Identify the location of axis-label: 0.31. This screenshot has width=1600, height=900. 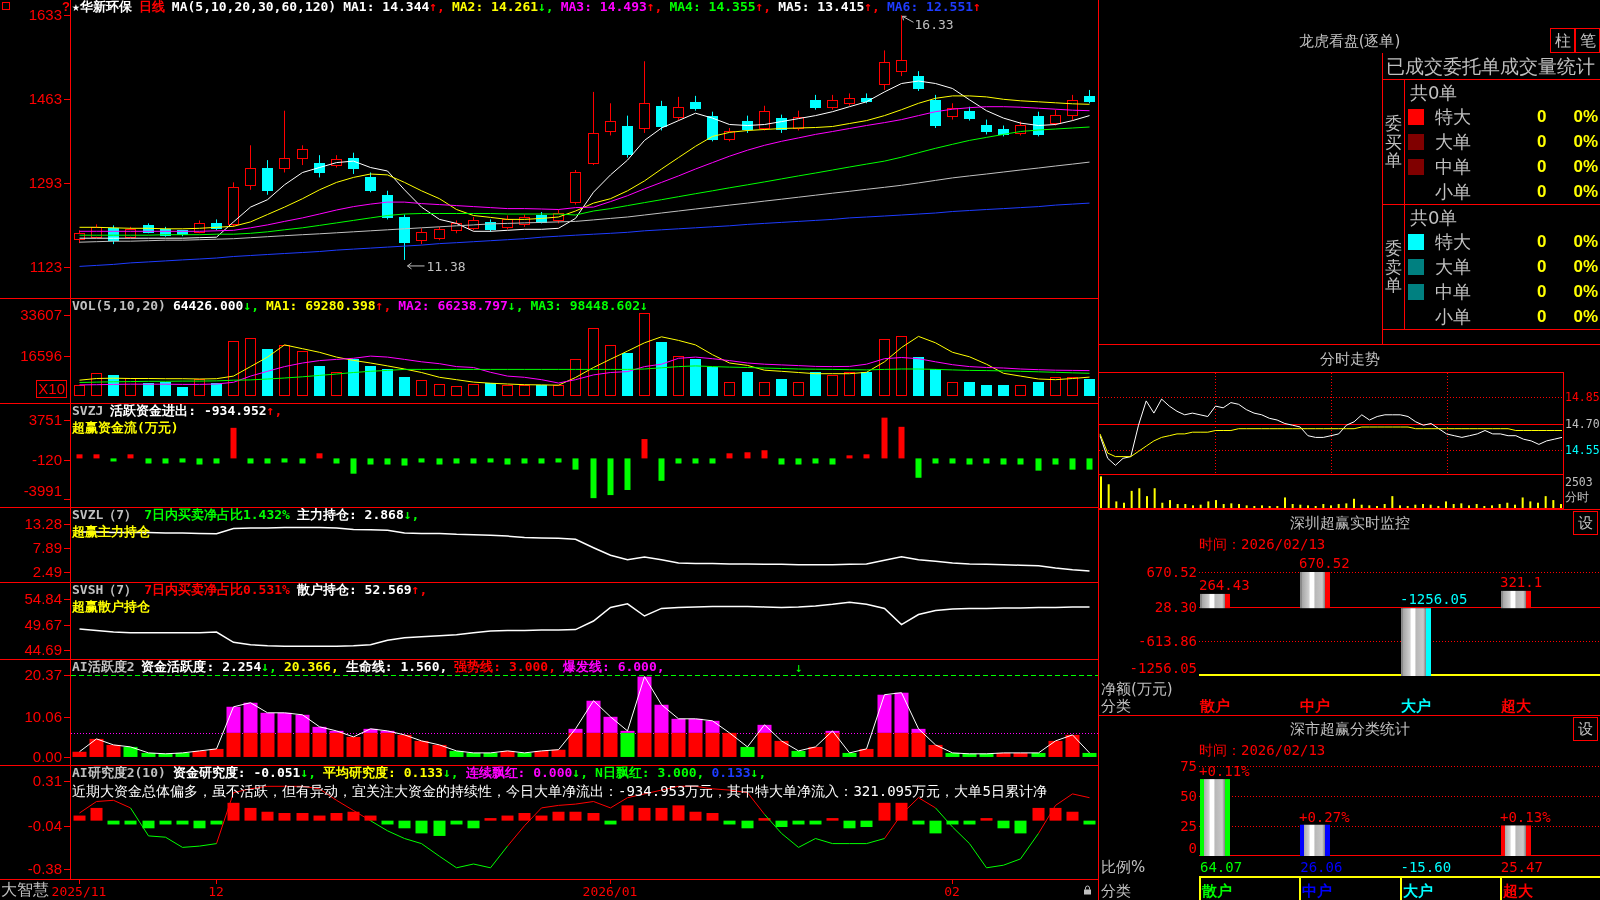
(47, 781).